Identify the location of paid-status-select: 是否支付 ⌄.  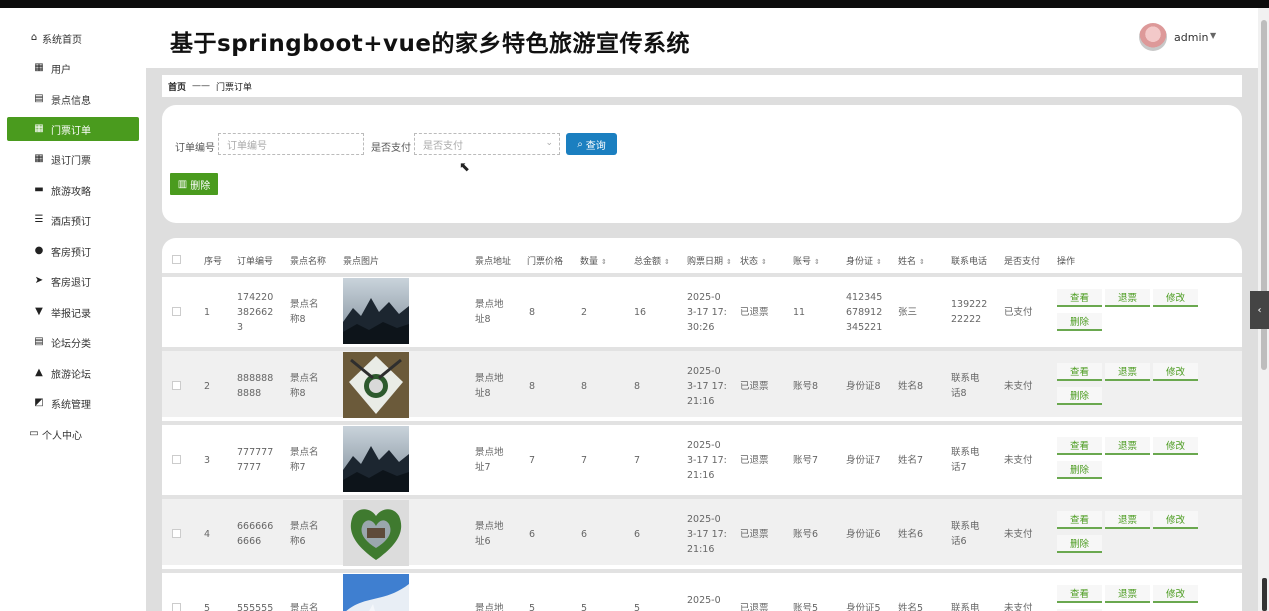
(487, 144).